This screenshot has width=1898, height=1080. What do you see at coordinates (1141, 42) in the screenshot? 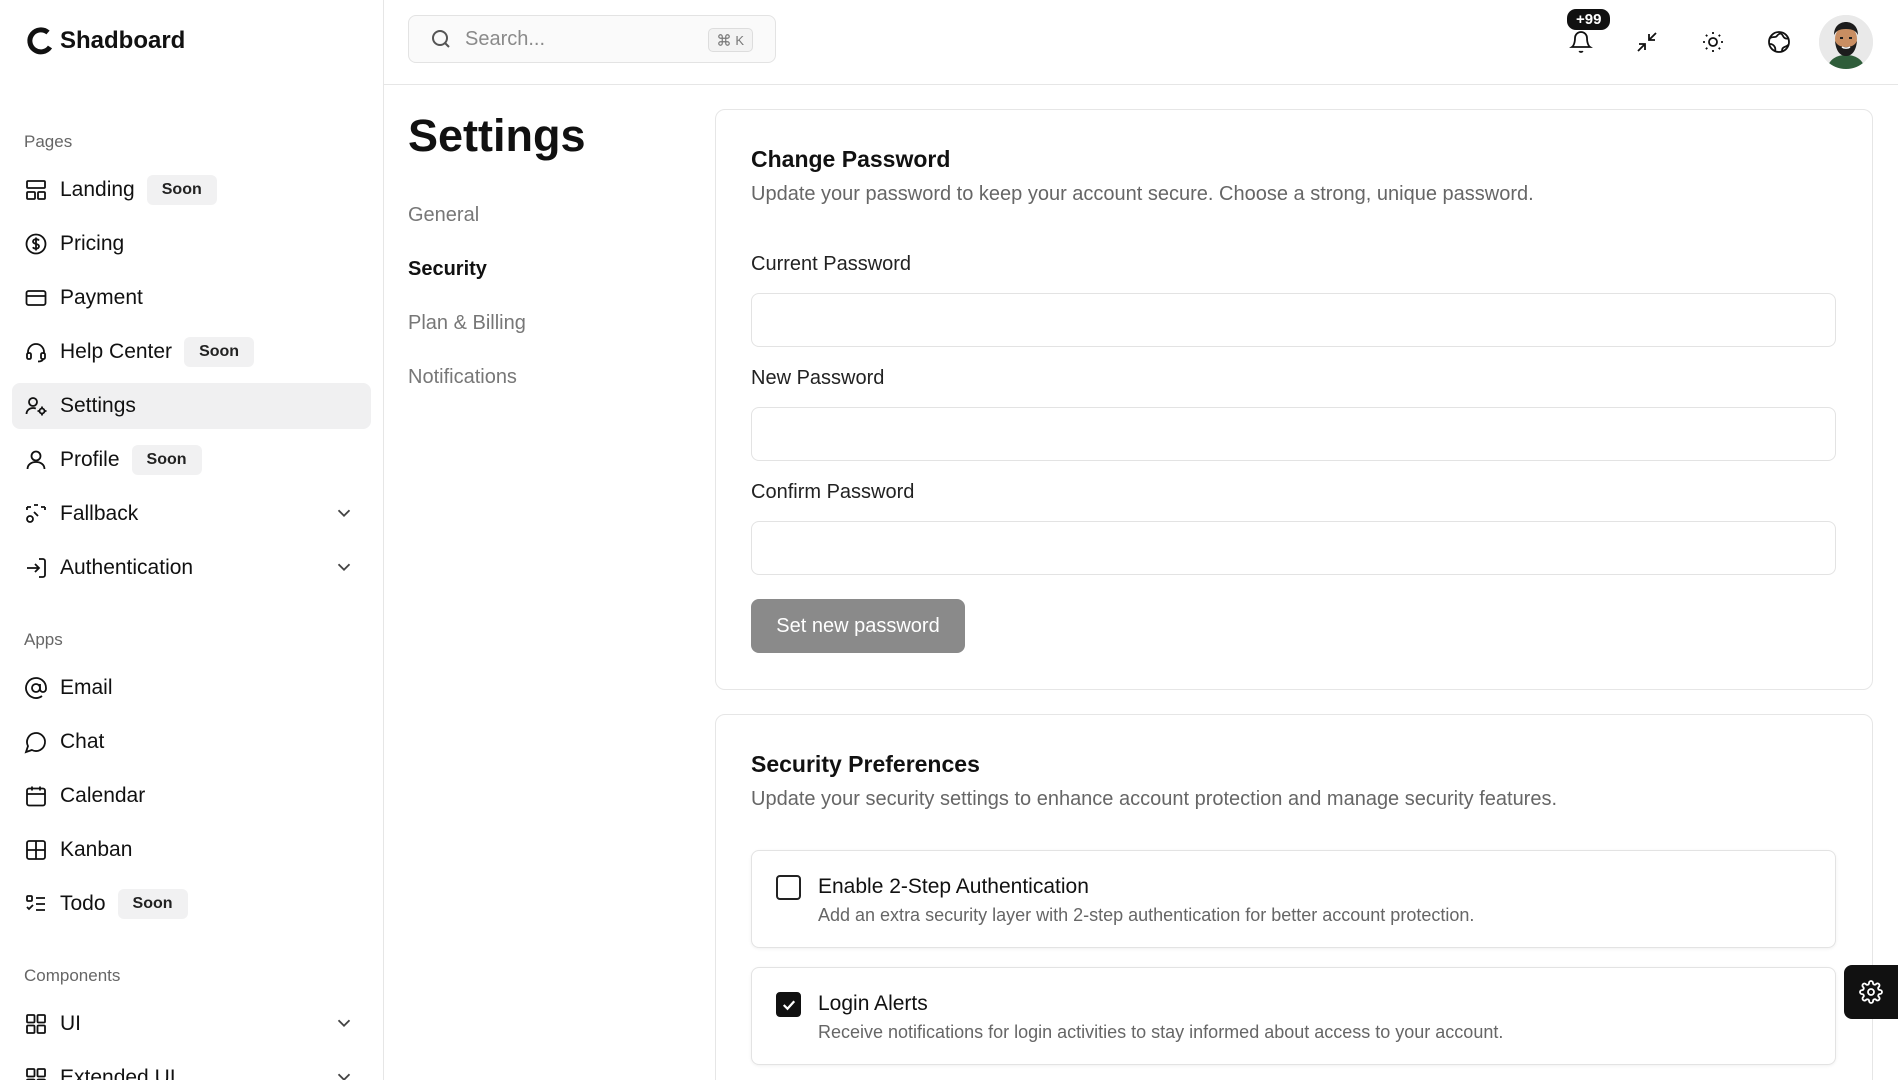
I see `top-header: Search... K` at bounding box center [1141, 42].